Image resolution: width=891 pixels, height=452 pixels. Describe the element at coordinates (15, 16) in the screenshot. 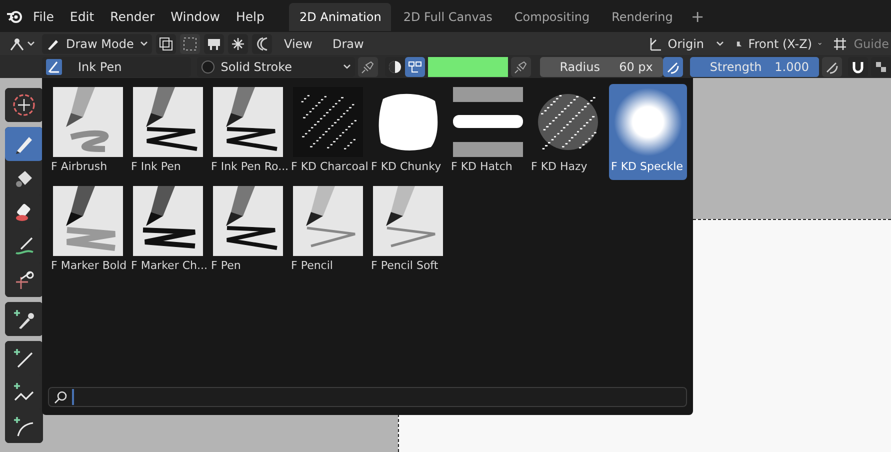

I see `app-logo-icon` at that location.